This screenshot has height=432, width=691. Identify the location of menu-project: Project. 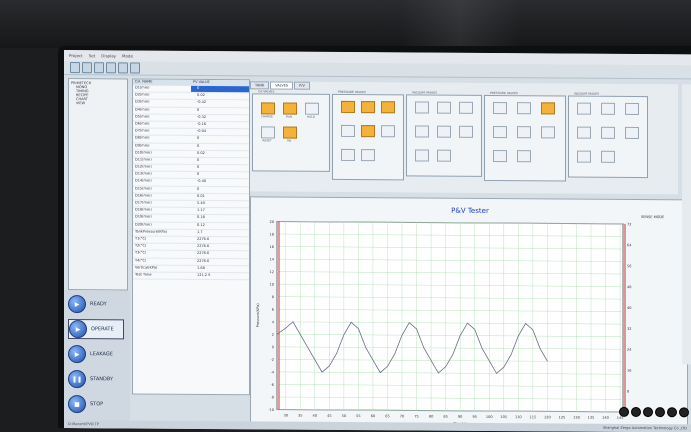
(76, 55).